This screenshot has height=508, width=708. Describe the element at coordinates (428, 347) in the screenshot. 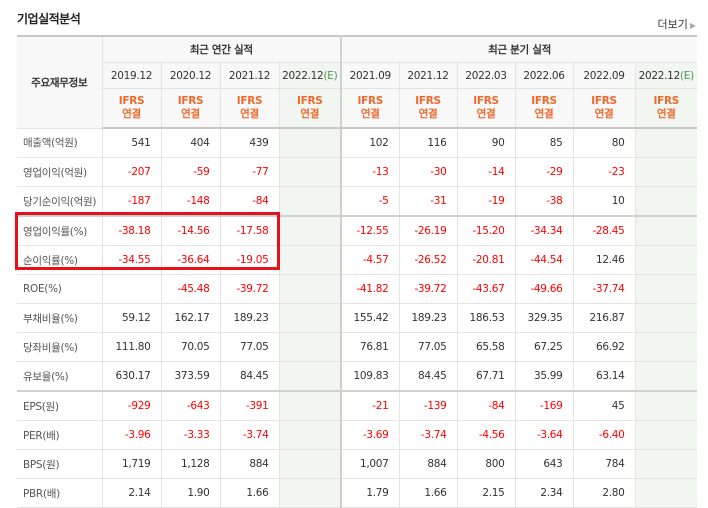

I see `value-cell: 77.05` at that location.